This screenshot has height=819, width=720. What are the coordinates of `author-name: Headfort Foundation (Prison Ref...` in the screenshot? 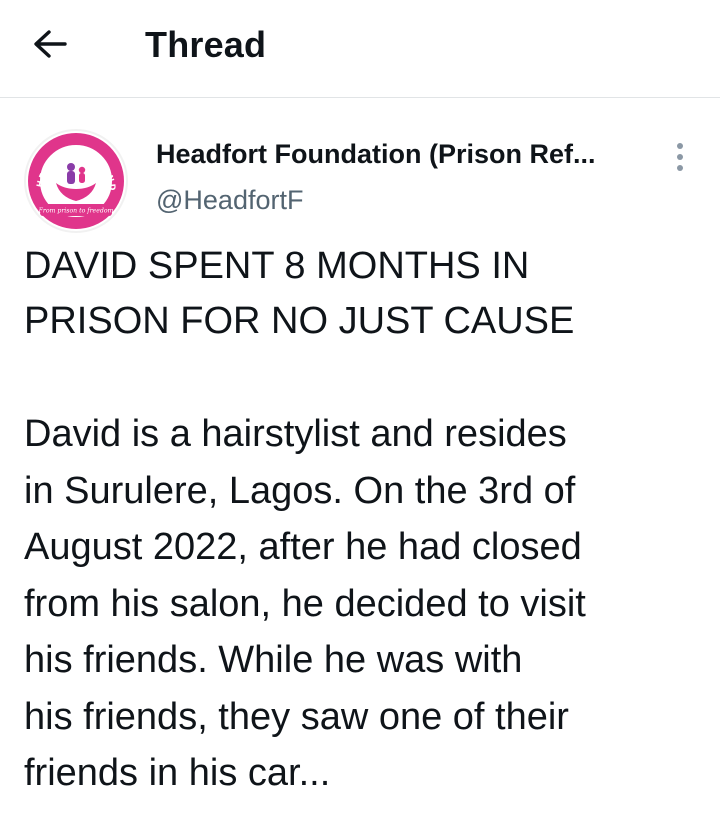 It's located at (376, 154).